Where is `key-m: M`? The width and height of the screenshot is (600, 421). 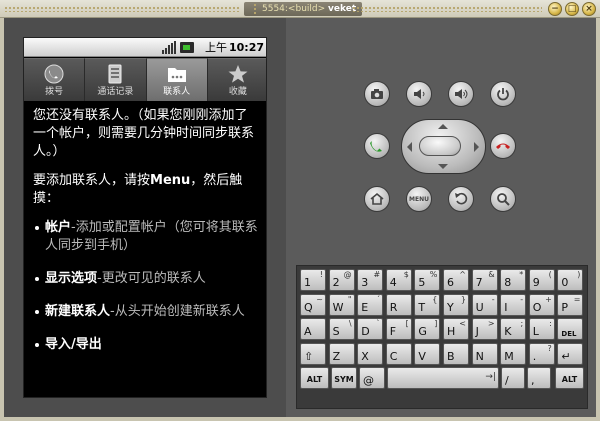
key-m: M is located at coordinates (513, 353).